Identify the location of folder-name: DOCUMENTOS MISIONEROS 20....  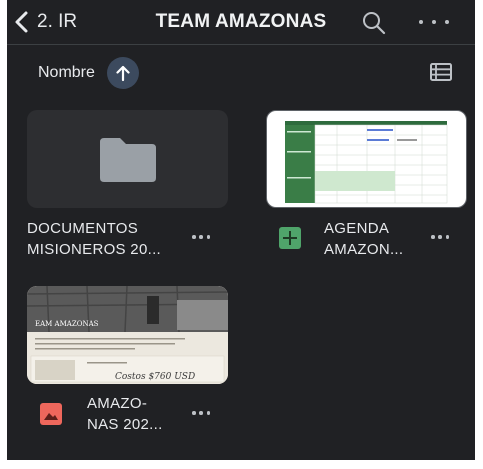
(94, 239).